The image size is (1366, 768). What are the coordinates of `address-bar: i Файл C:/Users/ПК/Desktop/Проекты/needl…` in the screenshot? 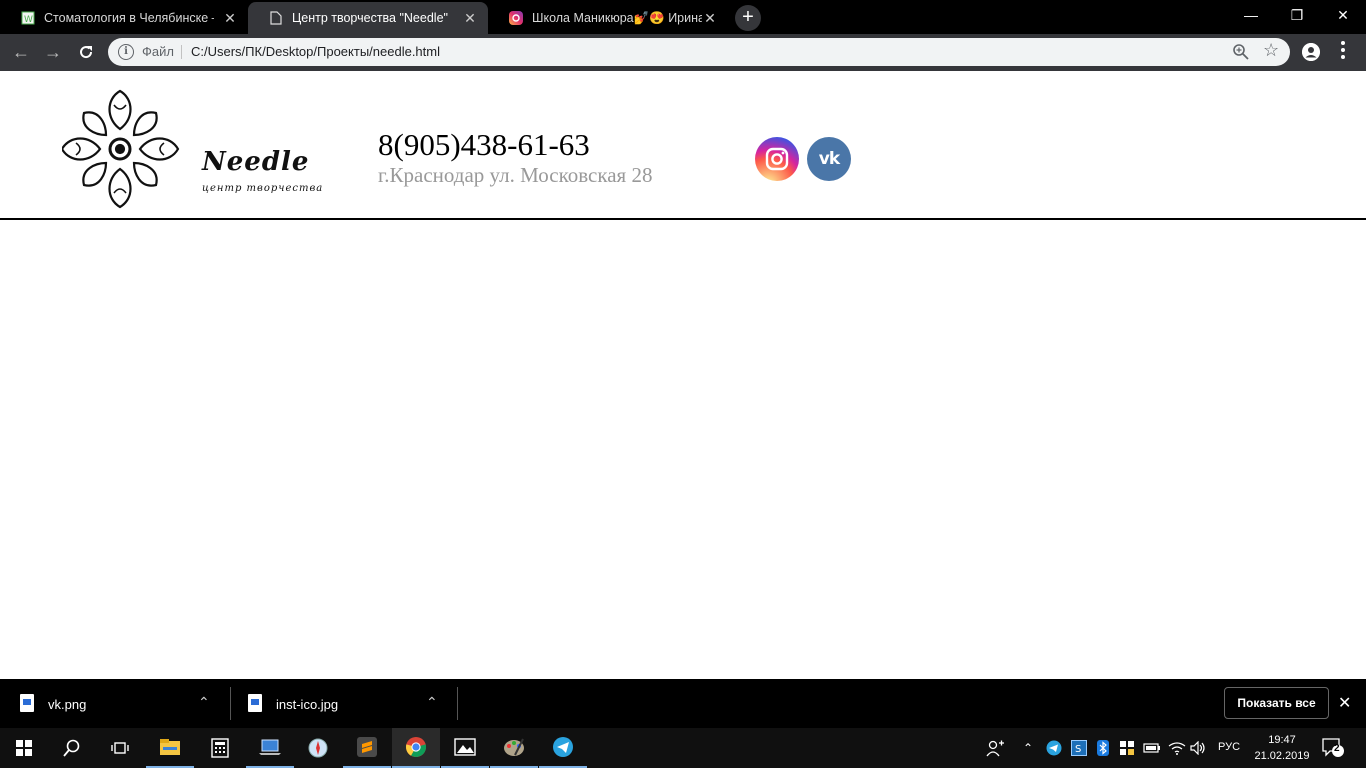 It's located at (699, 52).